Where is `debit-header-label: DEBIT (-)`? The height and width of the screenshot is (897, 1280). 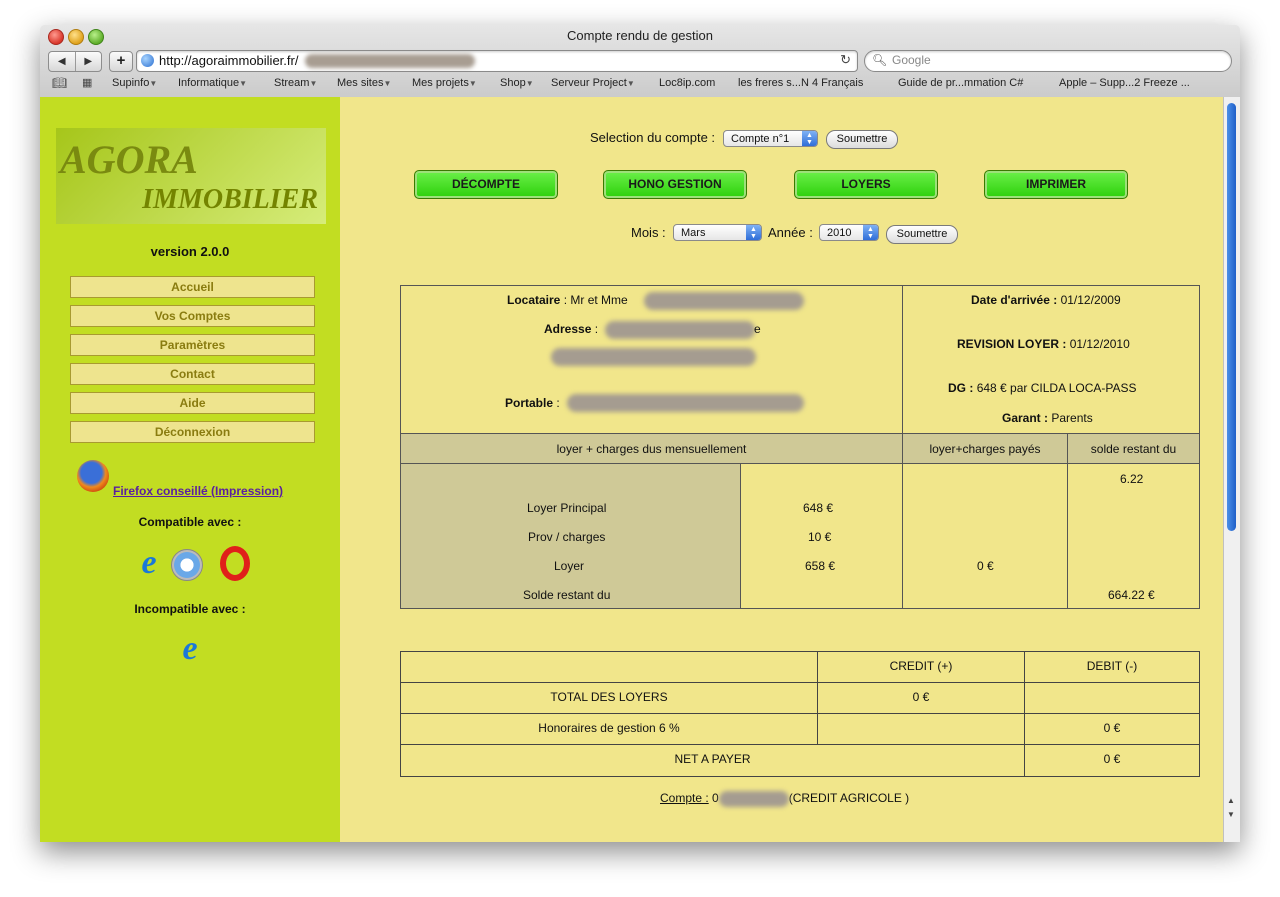
debit-header-label: DEBIT (-) is located at coordinates (1112, 666).